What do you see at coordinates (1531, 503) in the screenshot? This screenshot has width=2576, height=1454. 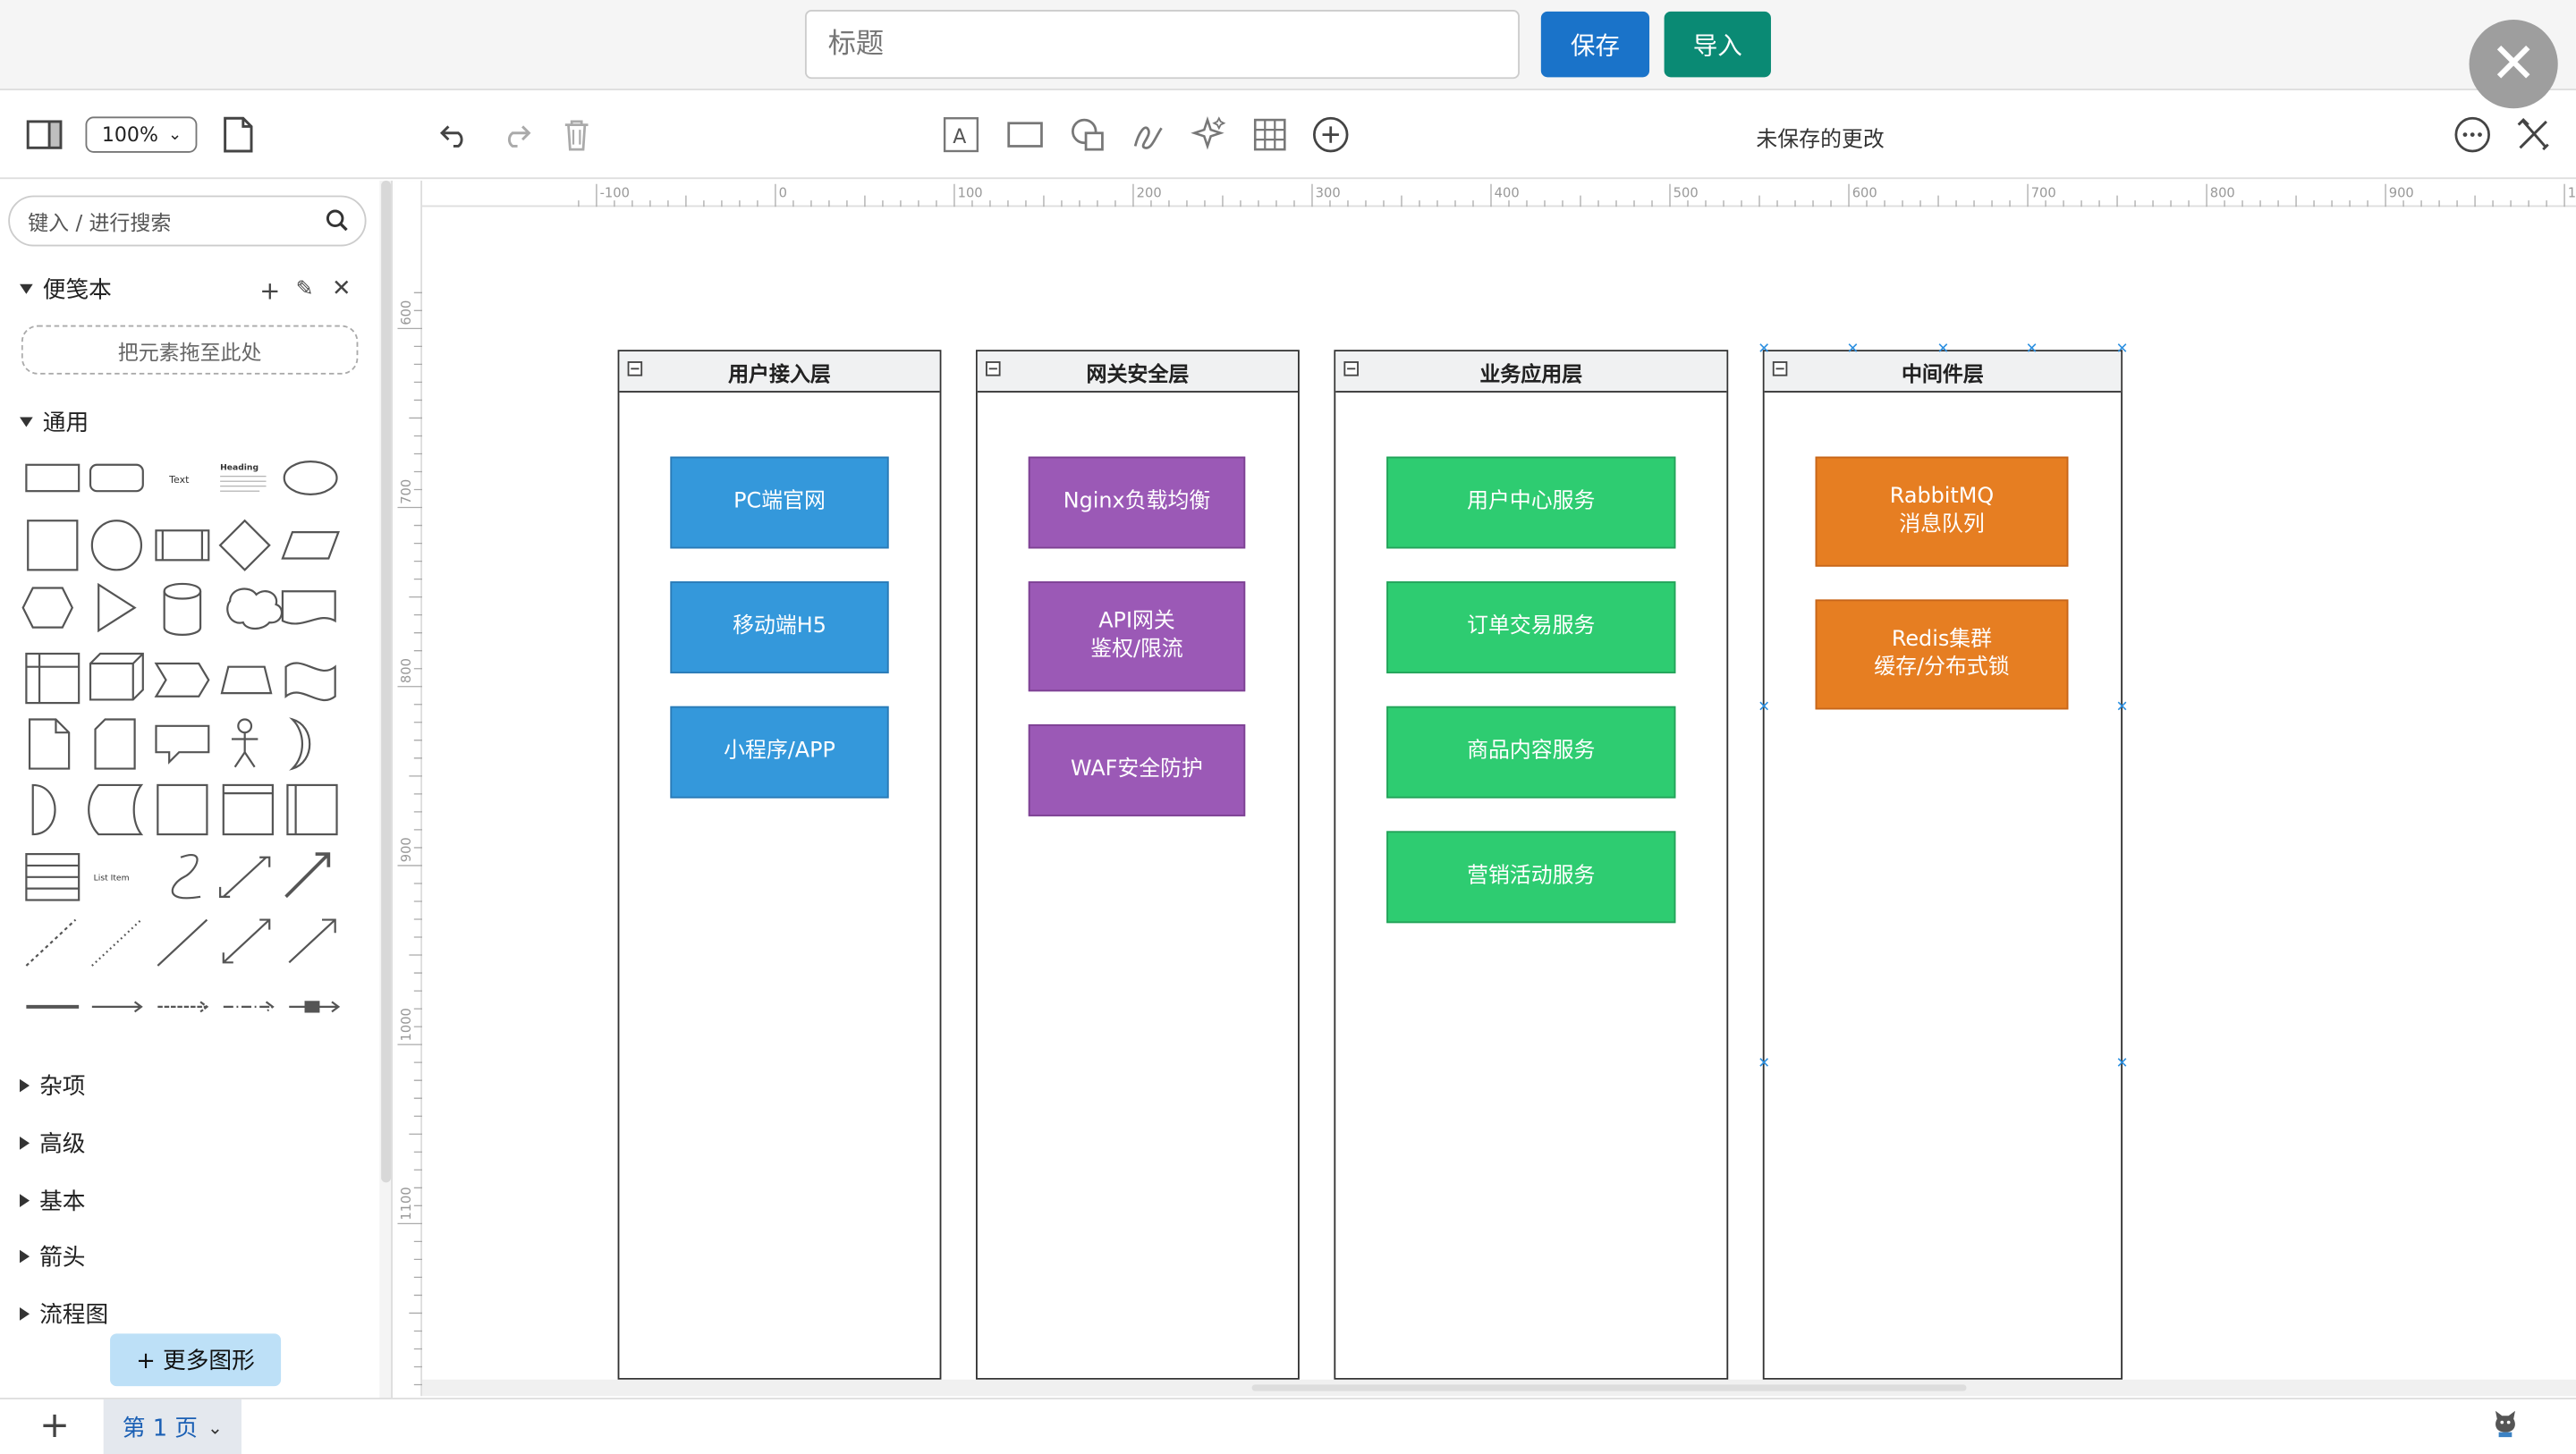 I see `node-user-center: 用户中心服务` at bounding box center [1531, 503].